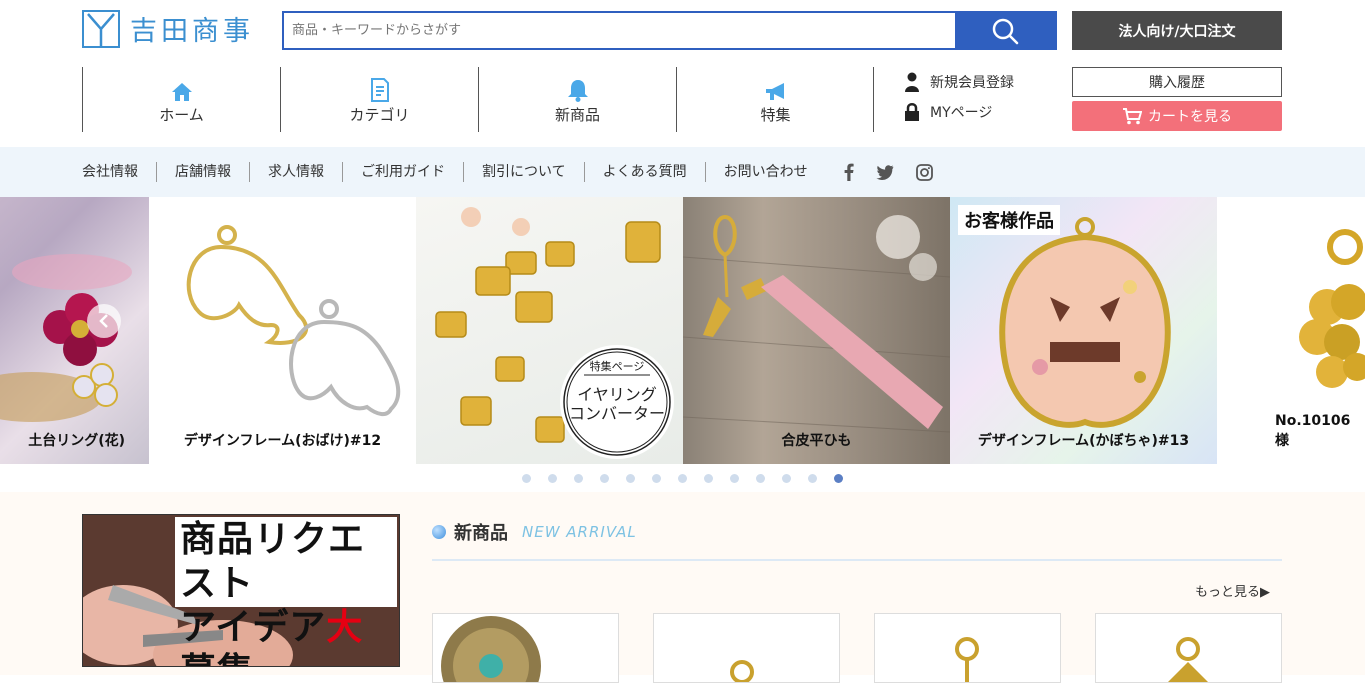 The width and height of the screenshot is (1365, 683). What do you see at coordinates (765, 172) in the screenshot?
I see `subnav-contact: お問い合わせ` at bounding box center [765, 172].